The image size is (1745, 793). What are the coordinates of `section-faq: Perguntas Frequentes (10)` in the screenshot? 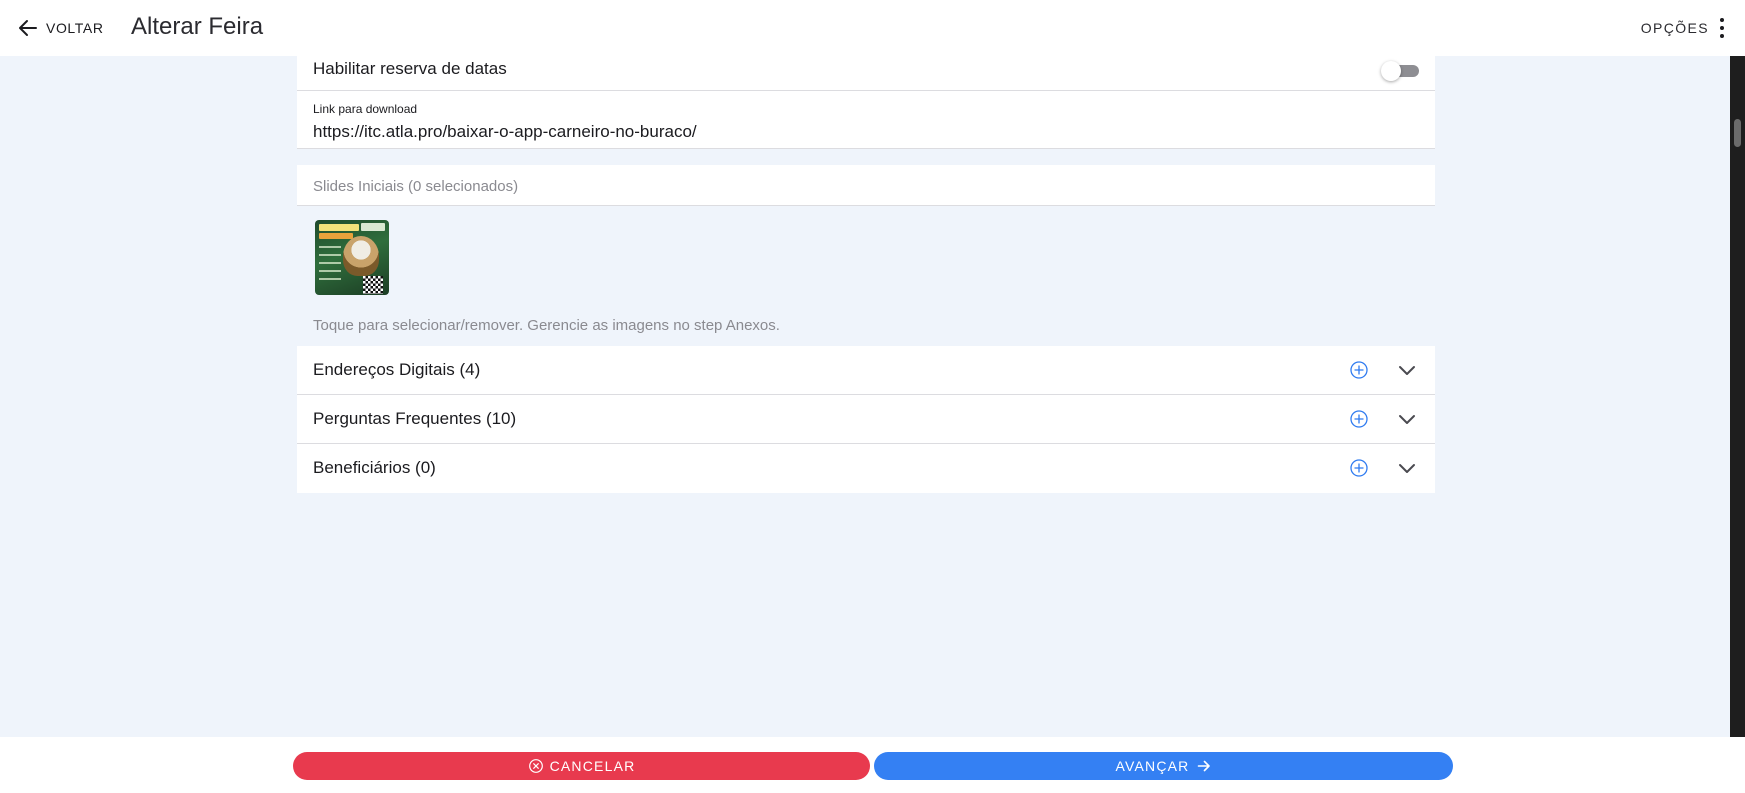 It's located at (866, 419).